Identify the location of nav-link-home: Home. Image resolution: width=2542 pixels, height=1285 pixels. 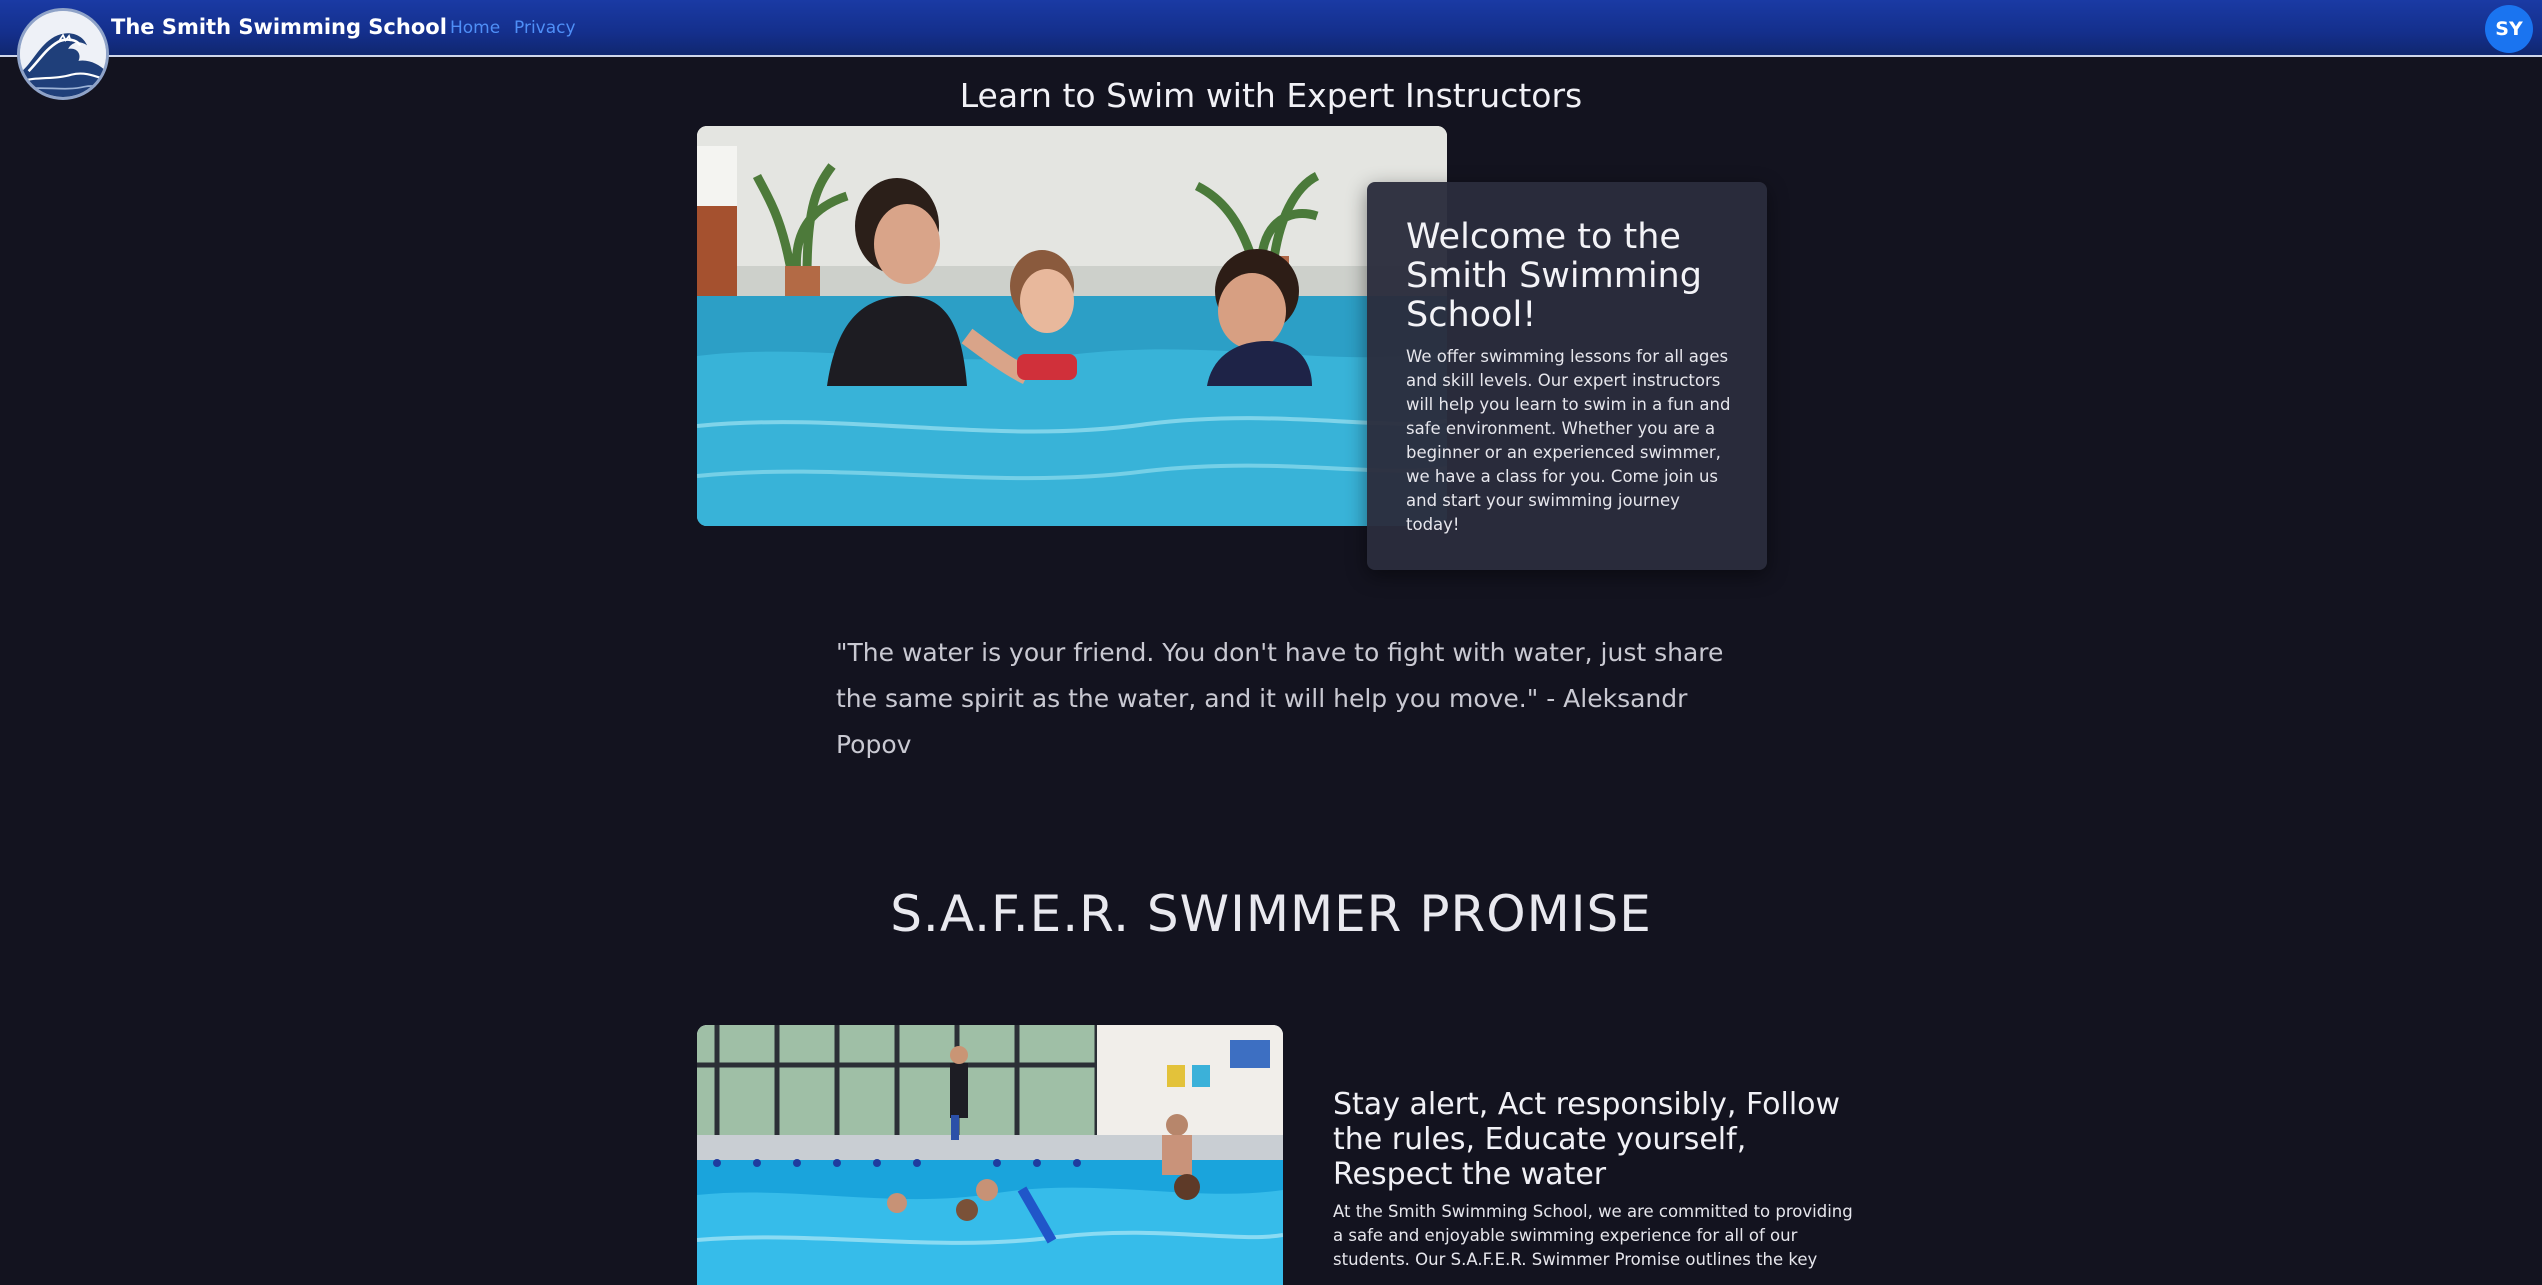
(475, 28).